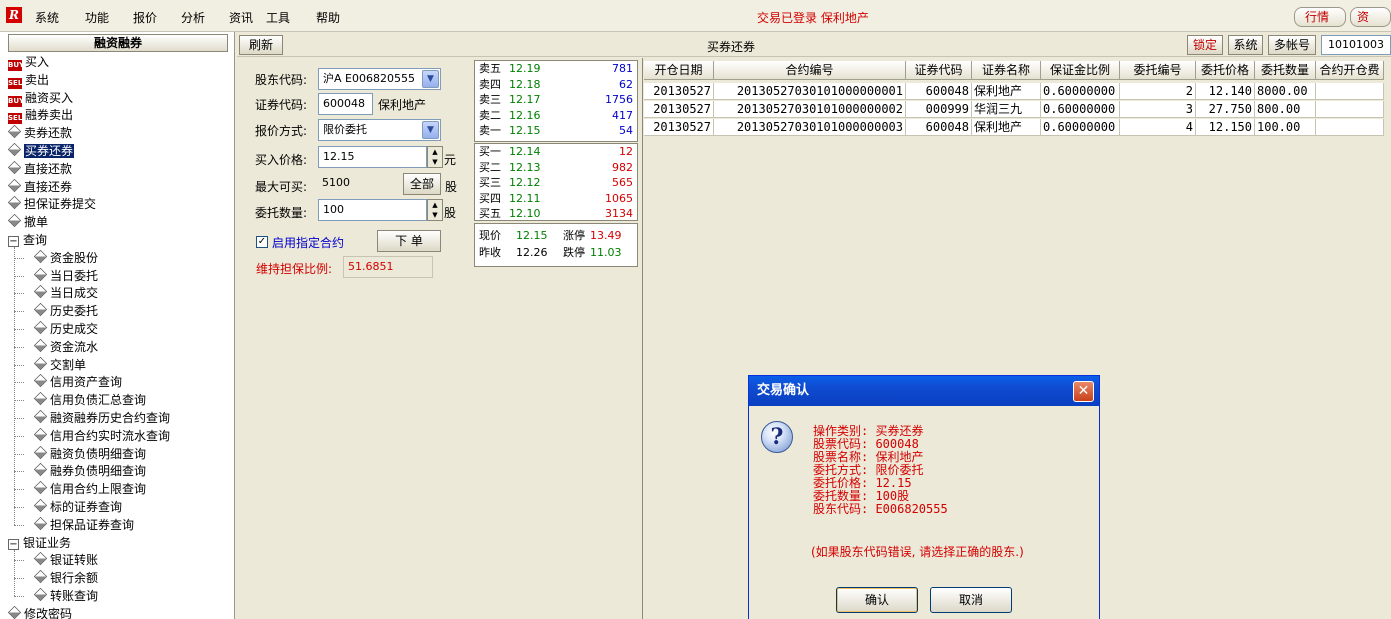  What do you see at coordinates (40, 115) in the screenshot?
I see `tree-item: SELL融券卖出` at bounding box center [40, 115].